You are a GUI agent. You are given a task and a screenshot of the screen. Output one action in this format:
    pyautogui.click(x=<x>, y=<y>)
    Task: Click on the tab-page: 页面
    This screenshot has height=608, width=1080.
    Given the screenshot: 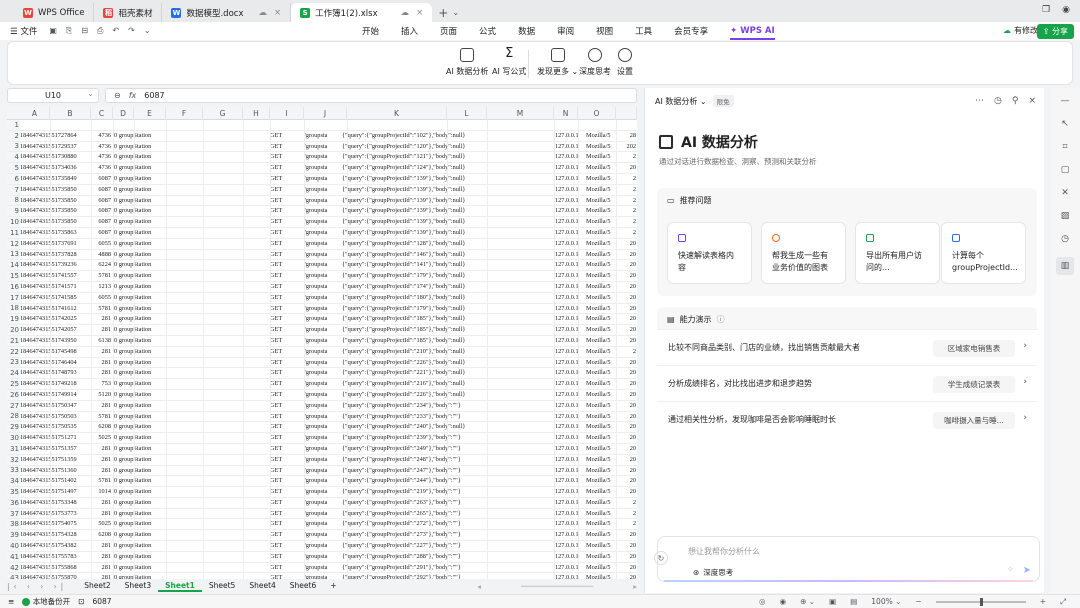 What is the action you would take?
    pyautogui.click(x=448, y=31)
    